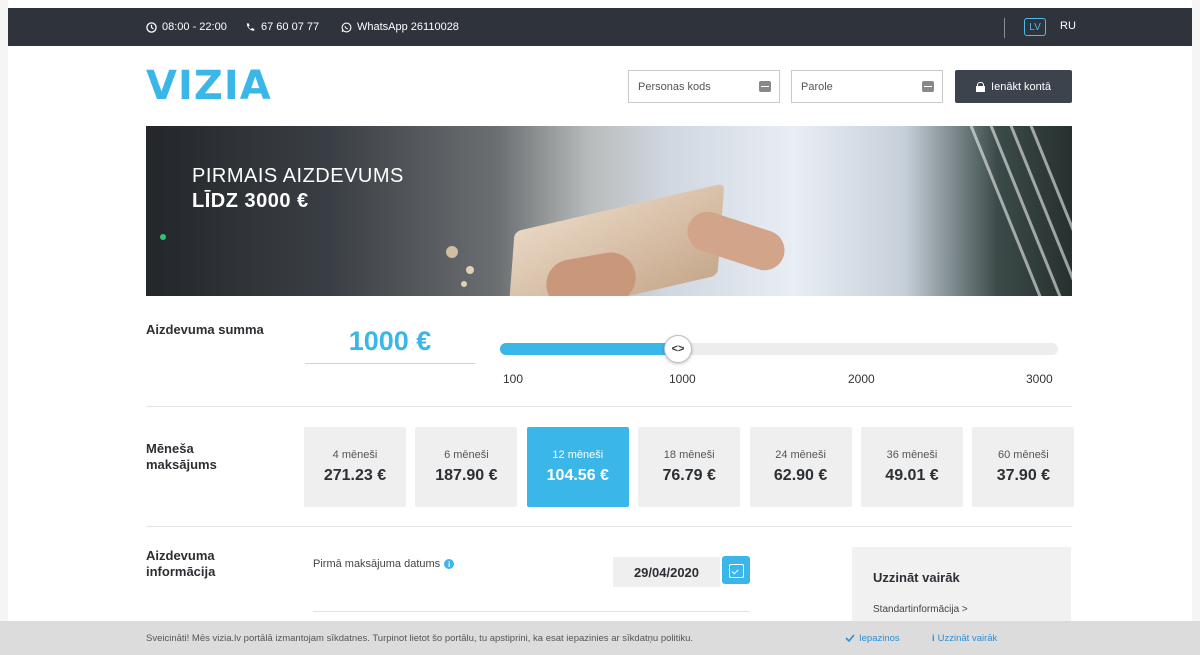 This screenshot has height=655, width=1200. I want to click on password-field: Parole, so click(867, 86).